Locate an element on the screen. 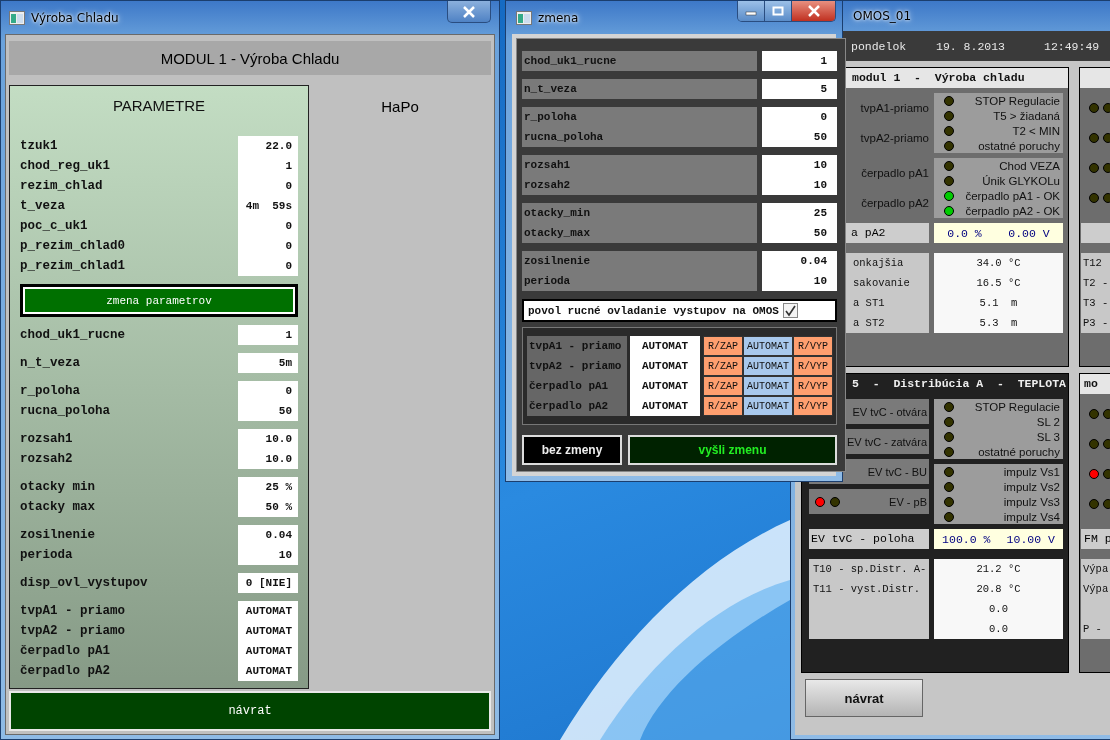  change-parameters-button: zmena parametrov is located at coordinates (159, 300).